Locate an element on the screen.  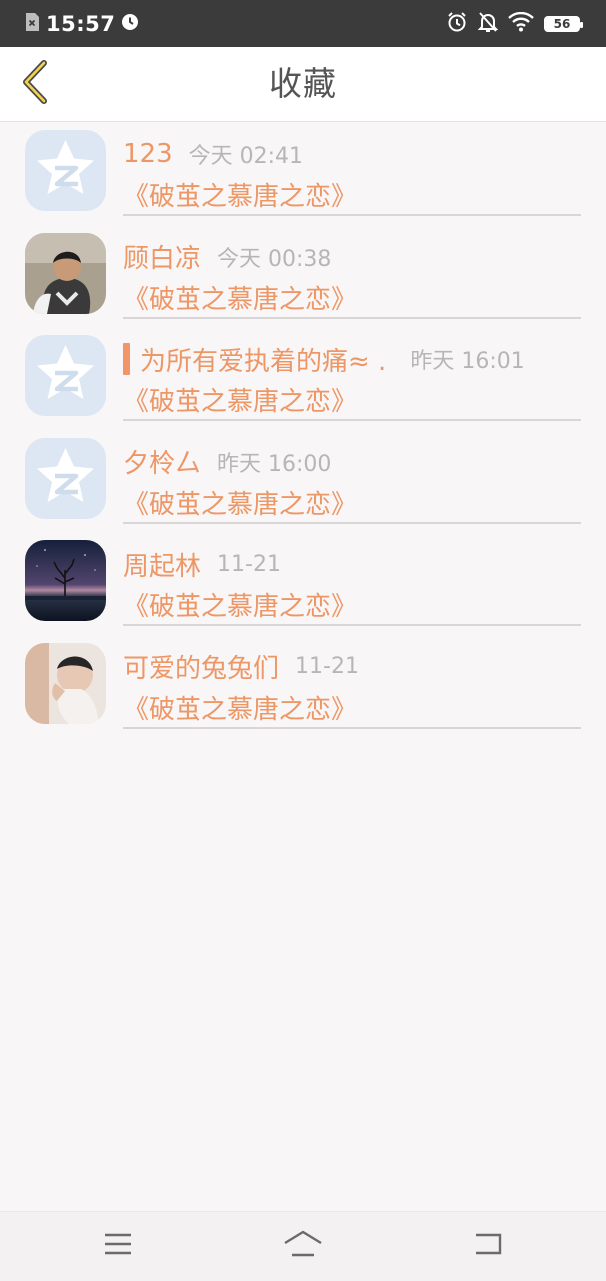
sim-error-icon is located at coordinates (32, 24).